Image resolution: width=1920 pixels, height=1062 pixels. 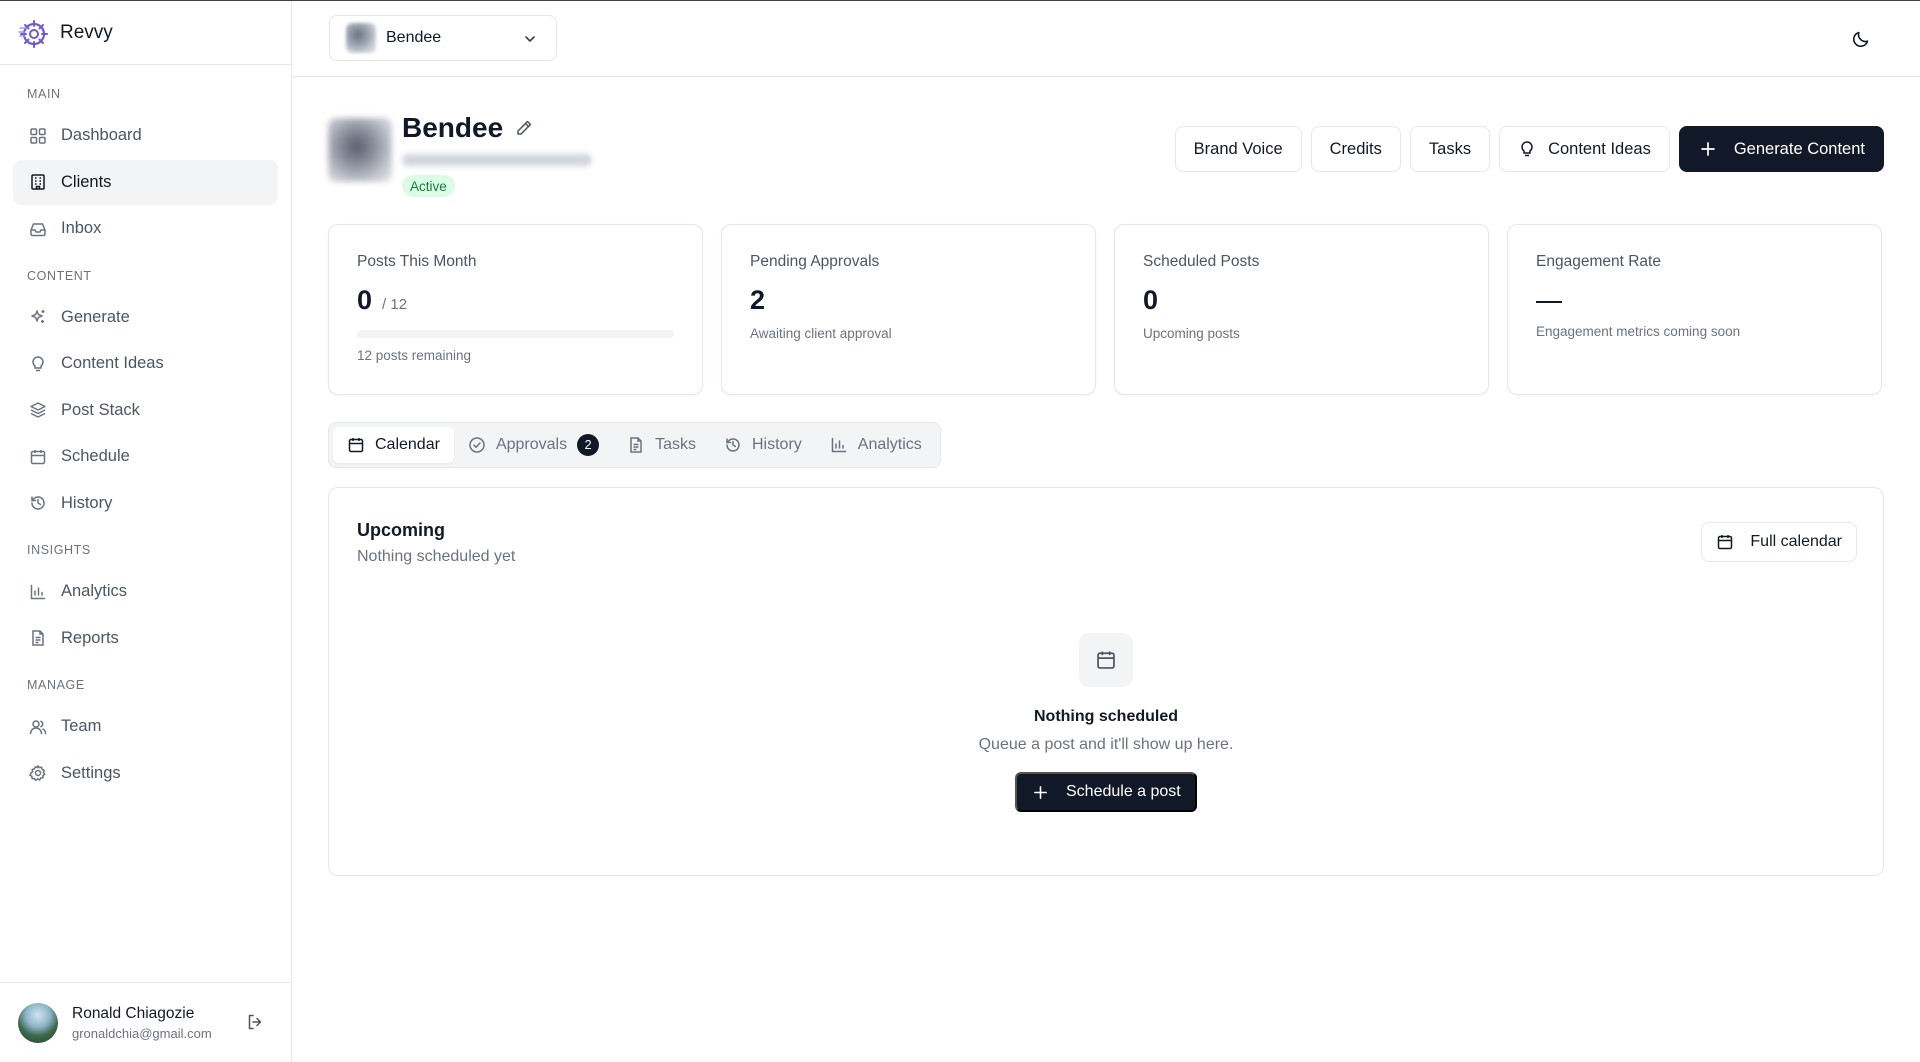 I want to click on stat-caption: Engagement metrics coming soon, so click(x=1638, y=331).